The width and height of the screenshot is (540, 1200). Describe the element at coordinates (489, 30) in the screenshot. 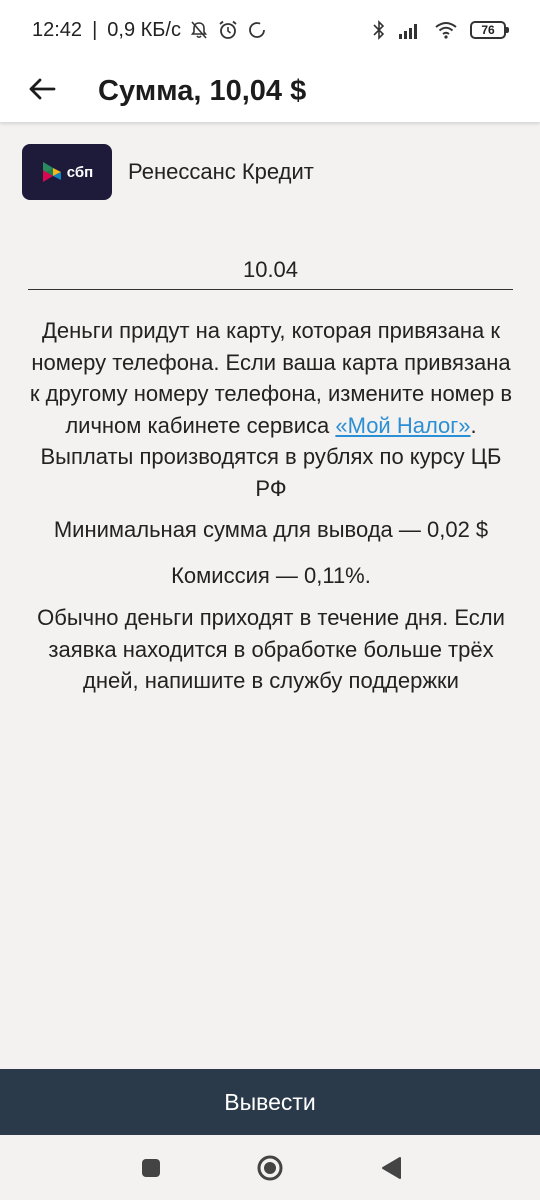

I see `battery-icon: 76` at that location.